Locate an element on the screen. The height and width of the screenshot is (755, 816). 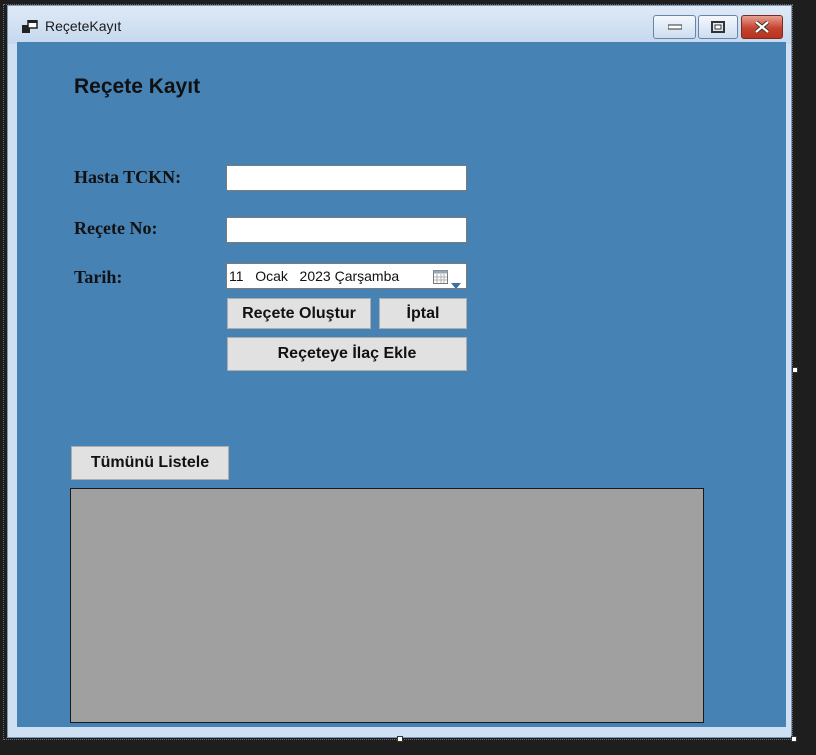
ilac-ekle-button: Reçeteye İlaç Ekle is located at coordinates (347, 354).